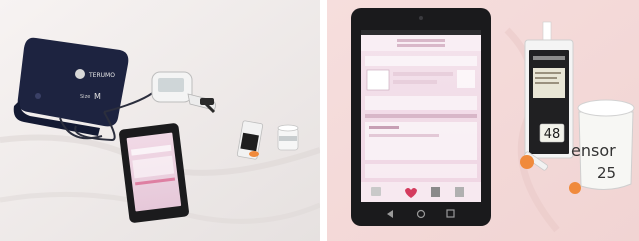 The width and height of the screenshot is (639, 241). Describe the element at coordinates (171, 85) in the screenshot. I see `monitor-display` at that location.